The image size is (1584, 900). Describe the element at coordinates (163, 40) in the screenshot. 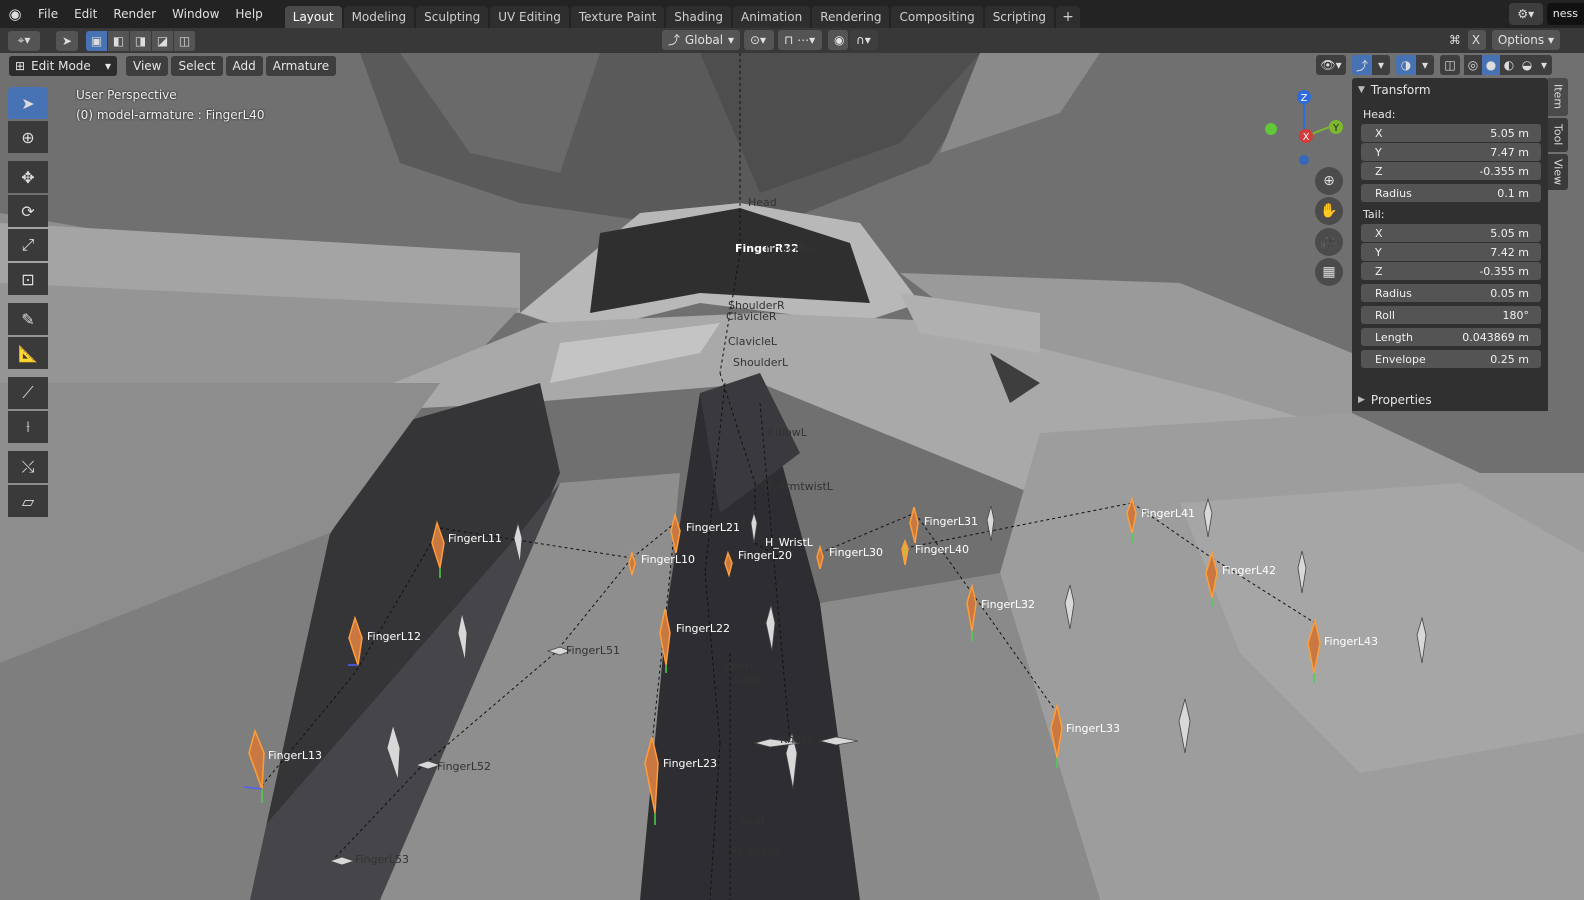

I see `select-invert-icon: ◪` at that location.